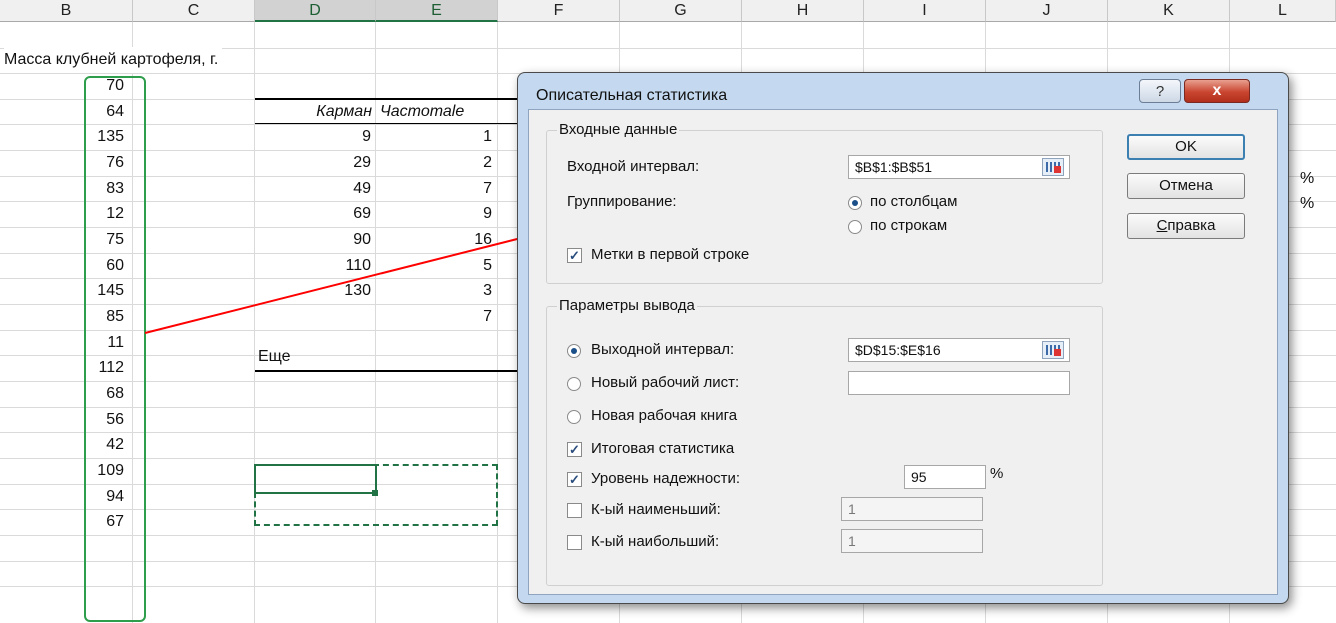 The height and width of the screenshot is (623, 1336). I want to click on input-range-field: $B$1:$B$51, so click(959, 167).